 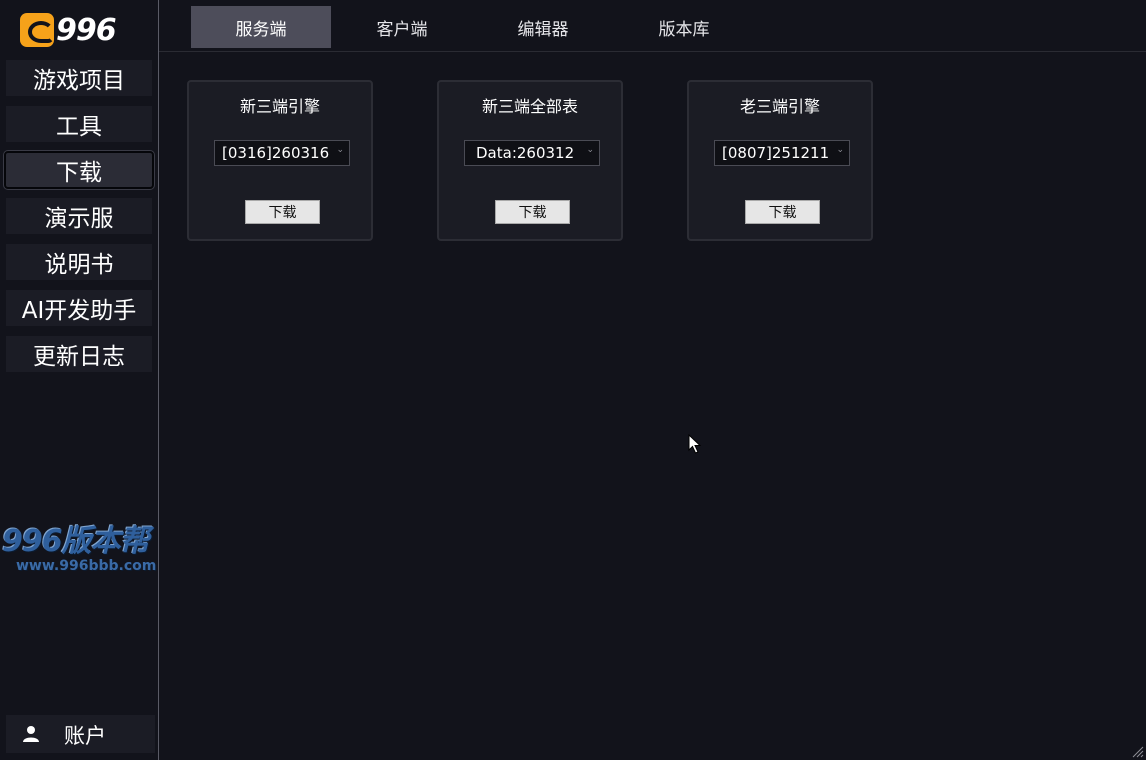 What do you see at coordinates (779, 106) in the screenshot?
I see `card-title: 老三端引擎` at bounding box center [779, 106].